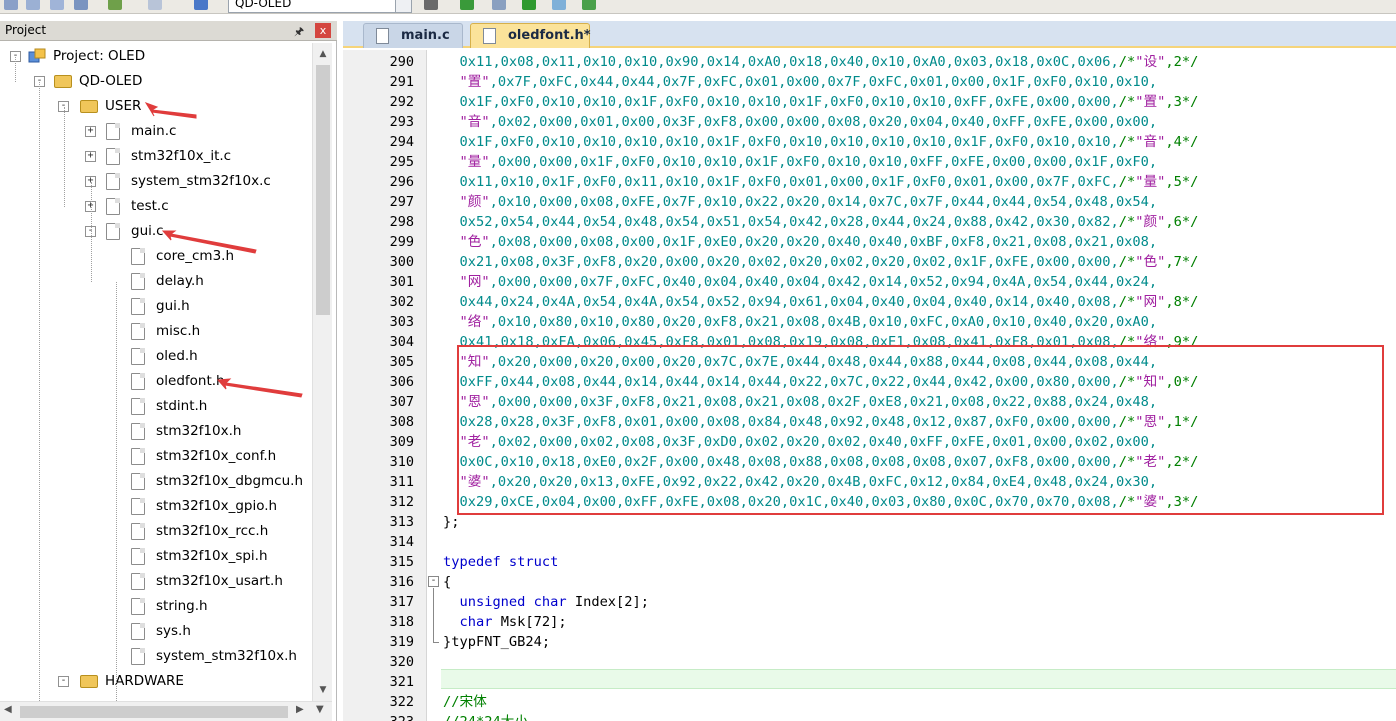 This screenshot has width=1396, height=721. Describe the element at coordinates (156, 432) in the screenshot. I see `tree-item-stm32f10x-h: stm32f10x.h` at that location.